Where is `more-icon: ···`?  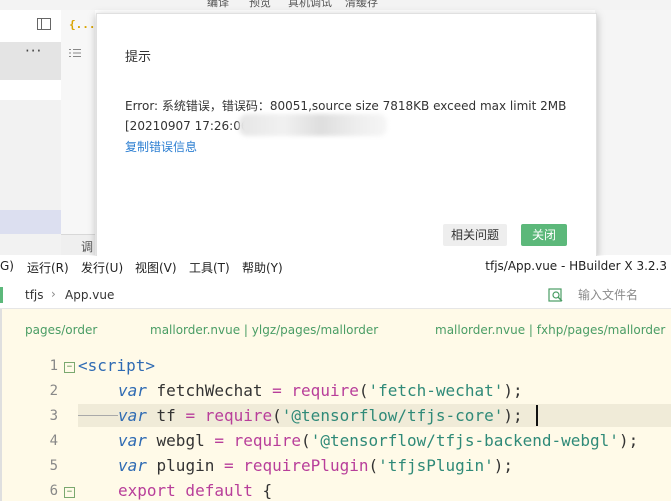
more-icon: ··· is located at coordinates (33, 51).